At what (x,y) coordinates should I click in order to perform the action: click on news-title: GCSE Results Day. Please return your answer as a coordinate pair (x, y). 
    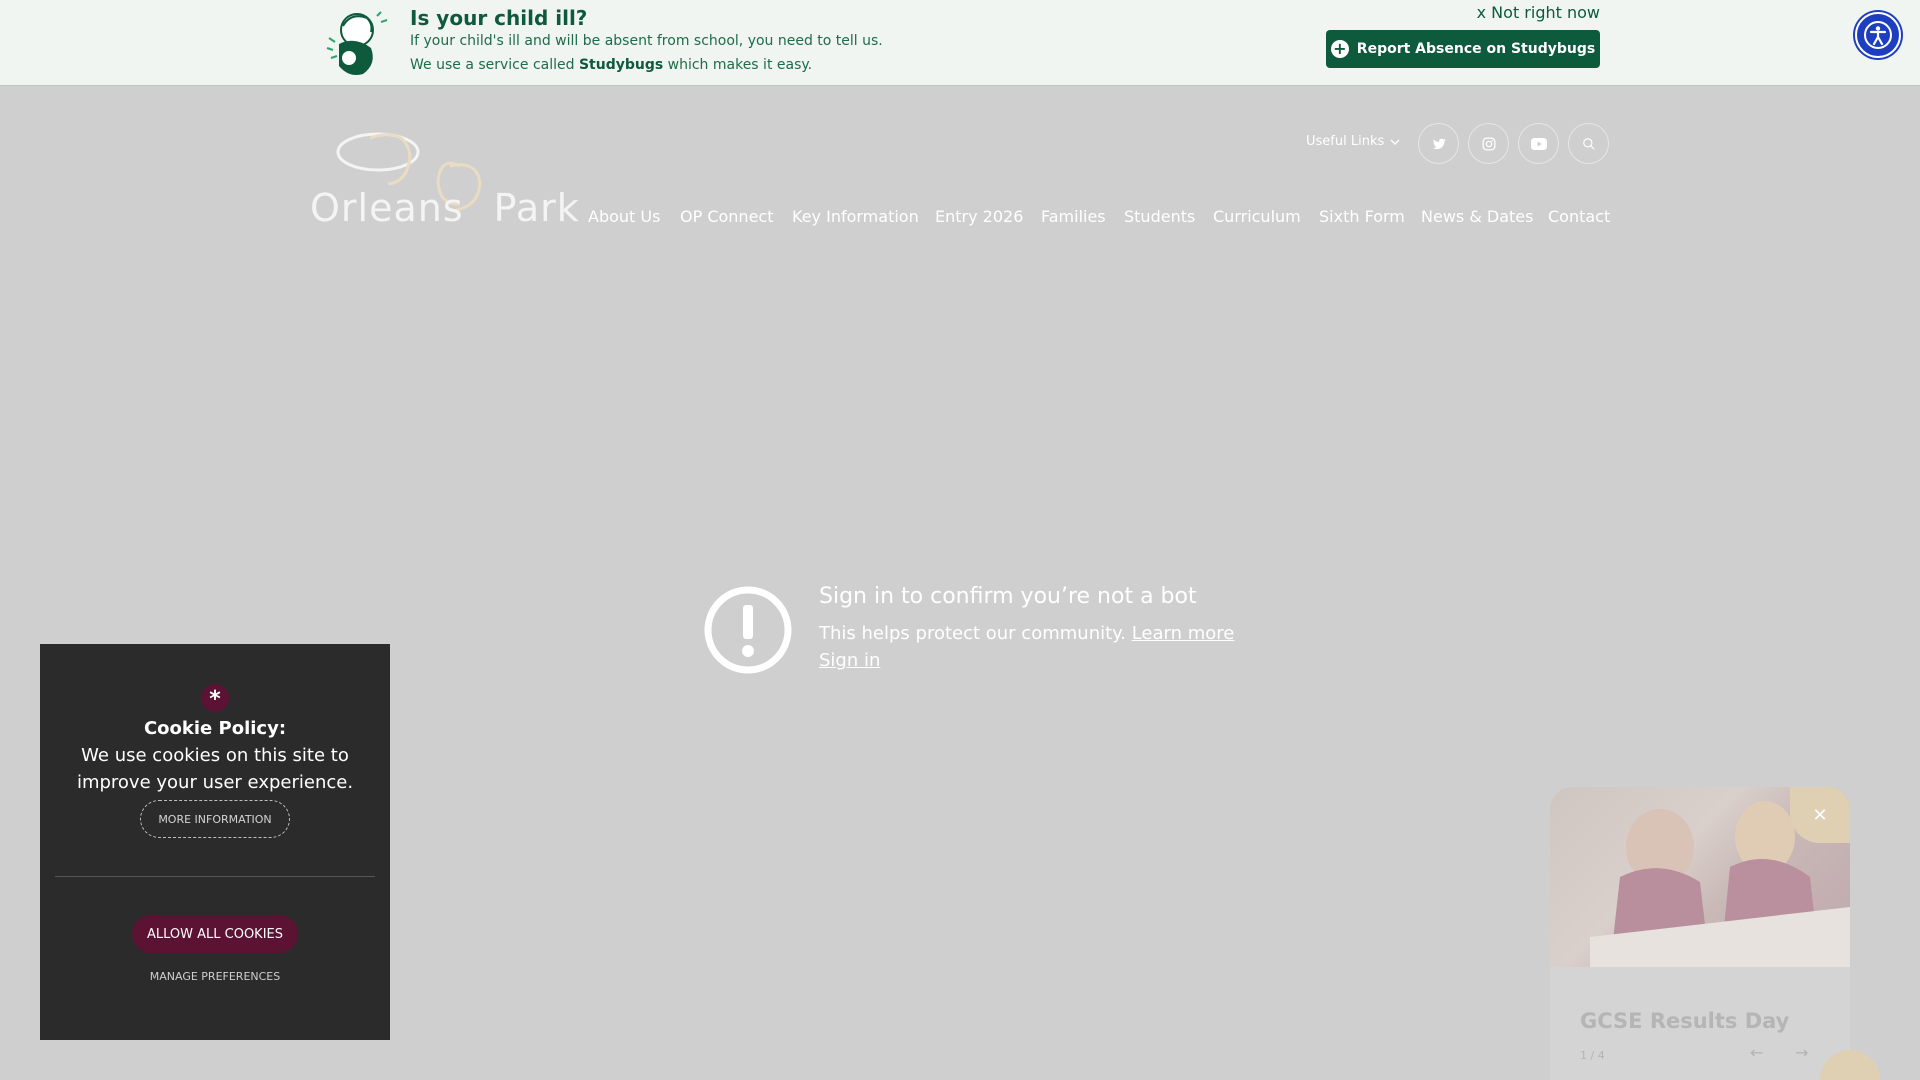
    Looking at the image, I should click on (1685, 1021).